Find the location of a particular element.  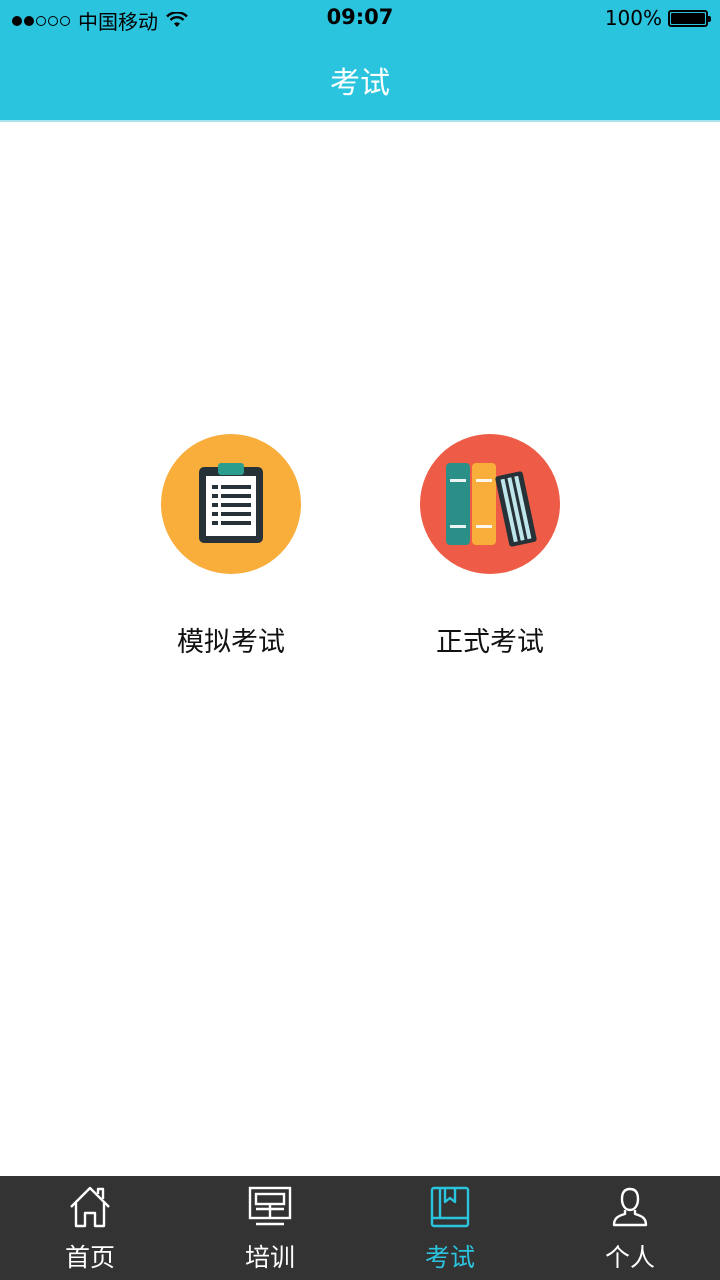

status-right: 100% is located at coordinates (657, 18).